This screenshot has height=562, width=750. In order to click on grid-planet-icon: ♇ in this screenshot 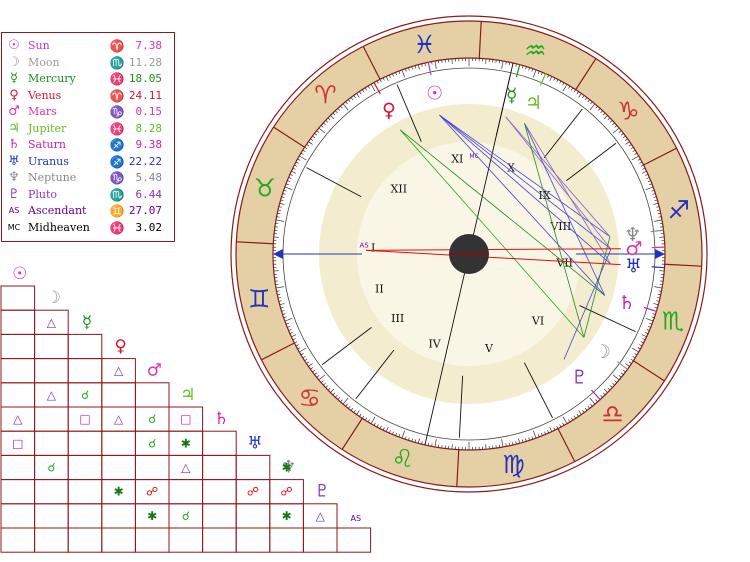, I will do `click(322, 492)`.